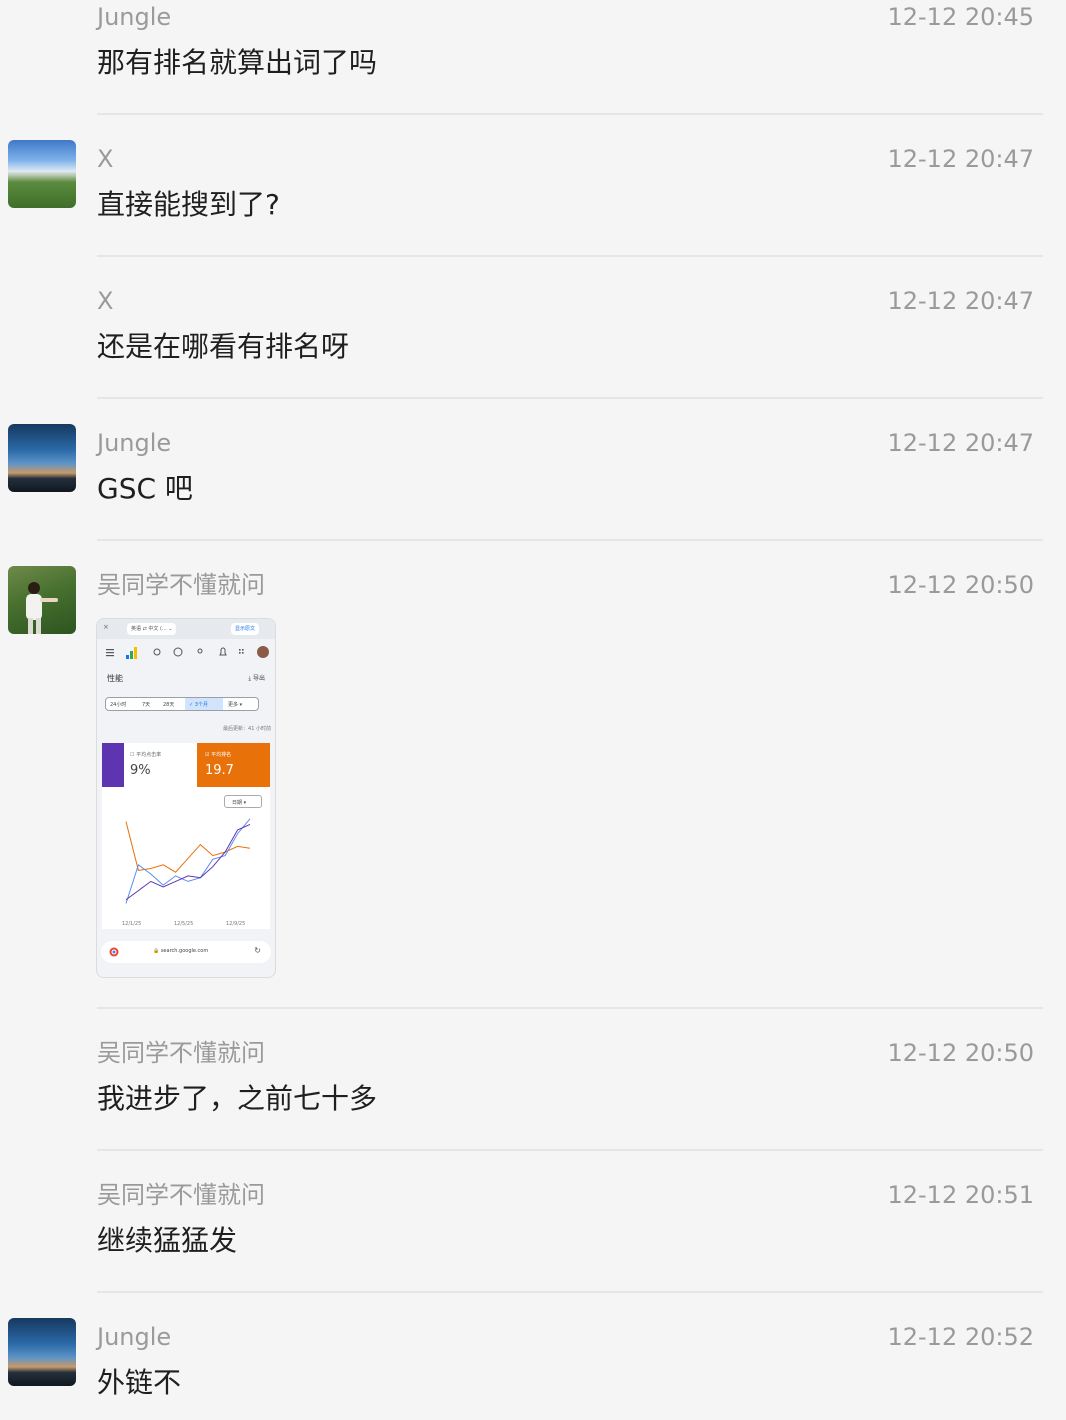 This screenshot has width=1066, height=1420. I want to click on metric-label: ☑ 平均排名, so click(218, 755).